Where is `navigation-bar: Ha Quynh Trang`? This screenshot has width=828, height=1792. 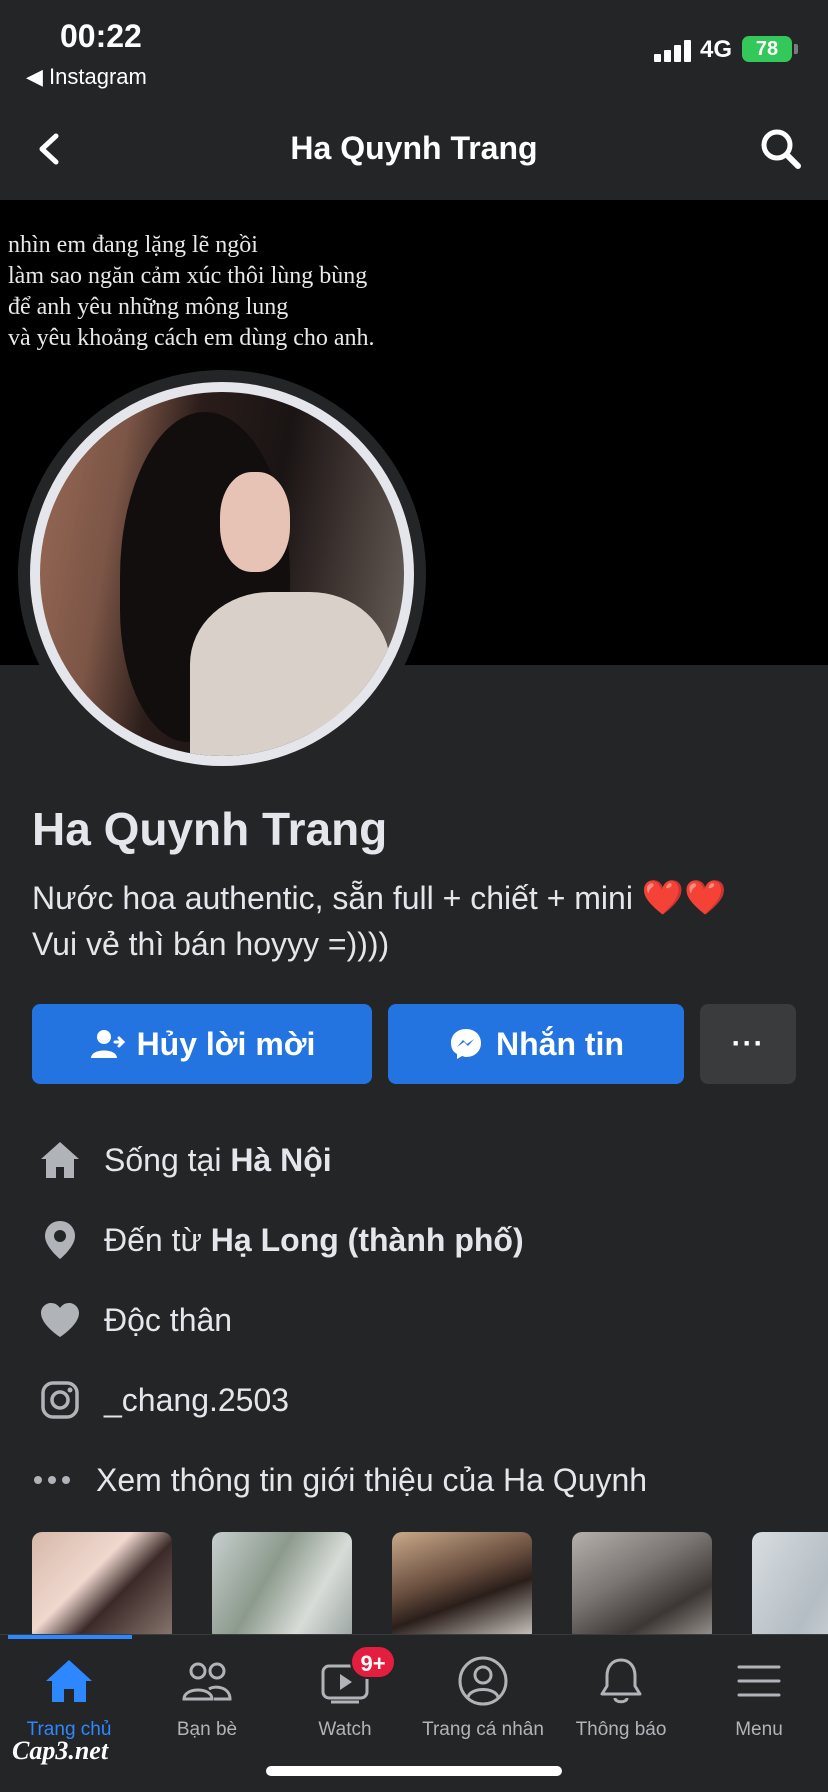
navigation-bar: Ha Quynh Trang is located at coordinates (414, 150).